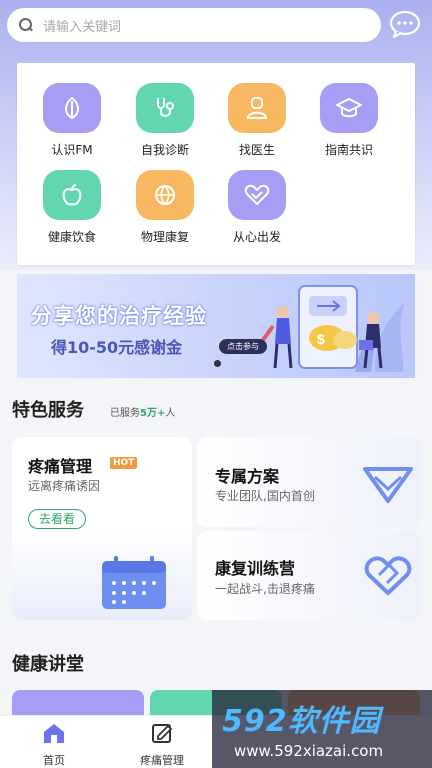 The height and width of the screenshot is (768, 432). I want to click on grid-item-diet: 健康饮食, so click(72, 207).